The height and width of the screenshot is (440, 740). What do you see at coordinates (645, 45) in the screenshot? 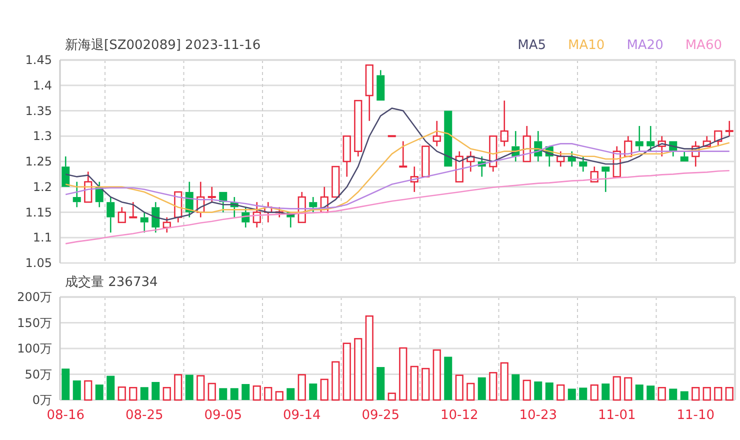
I see `legend-label: MA20` at bounding box center [645, 45].